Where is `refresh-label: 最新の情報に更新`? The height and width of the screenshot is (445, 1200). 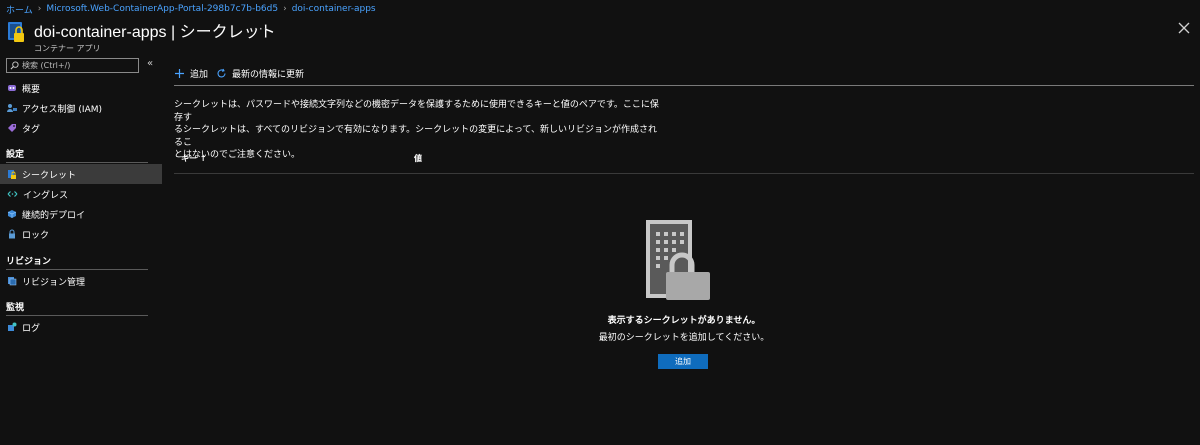
refresh-label: 最新の情報に更新 is located at coordinates (268, 74).